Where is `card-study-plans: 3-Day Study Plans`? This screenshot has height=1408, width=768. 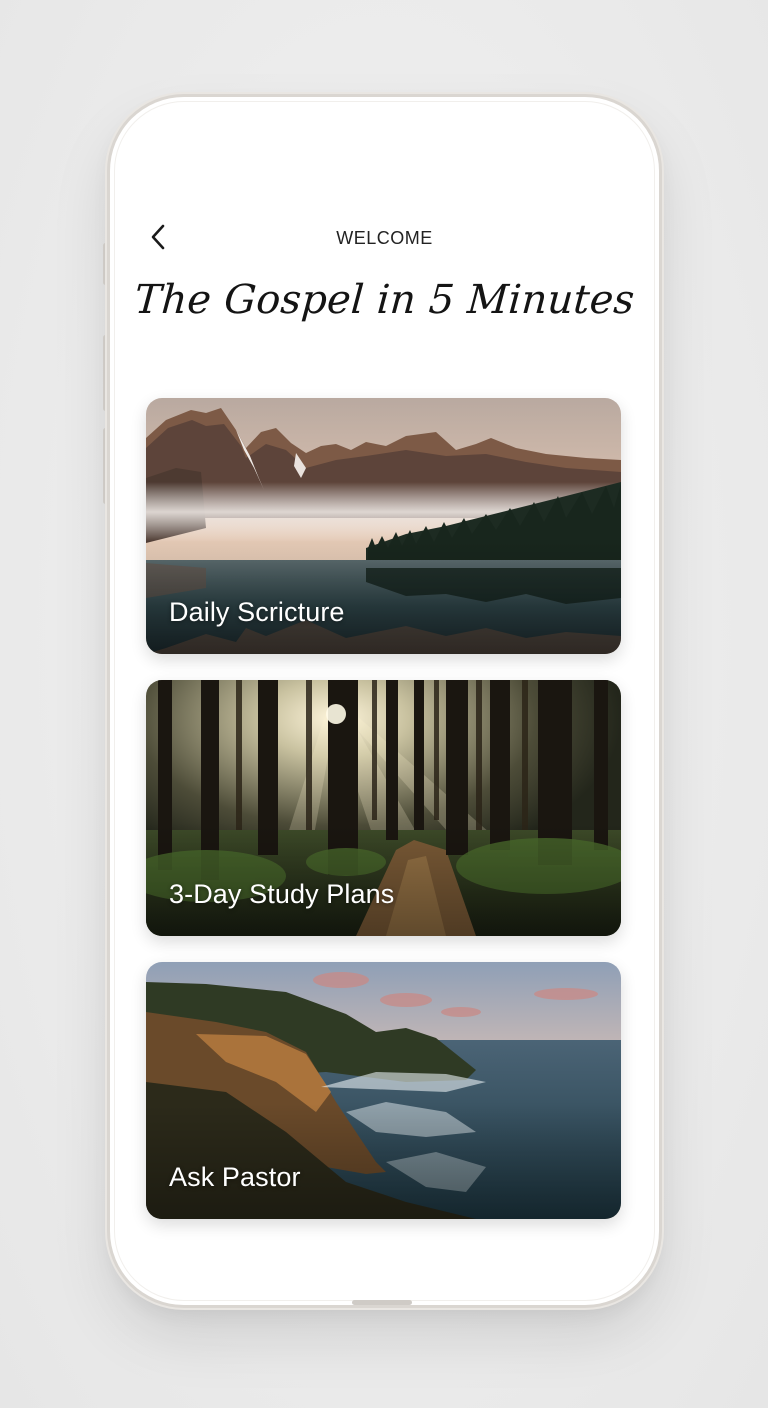 card-study-plans: 3-Day Study Plans is located at coordinates (383, 808).